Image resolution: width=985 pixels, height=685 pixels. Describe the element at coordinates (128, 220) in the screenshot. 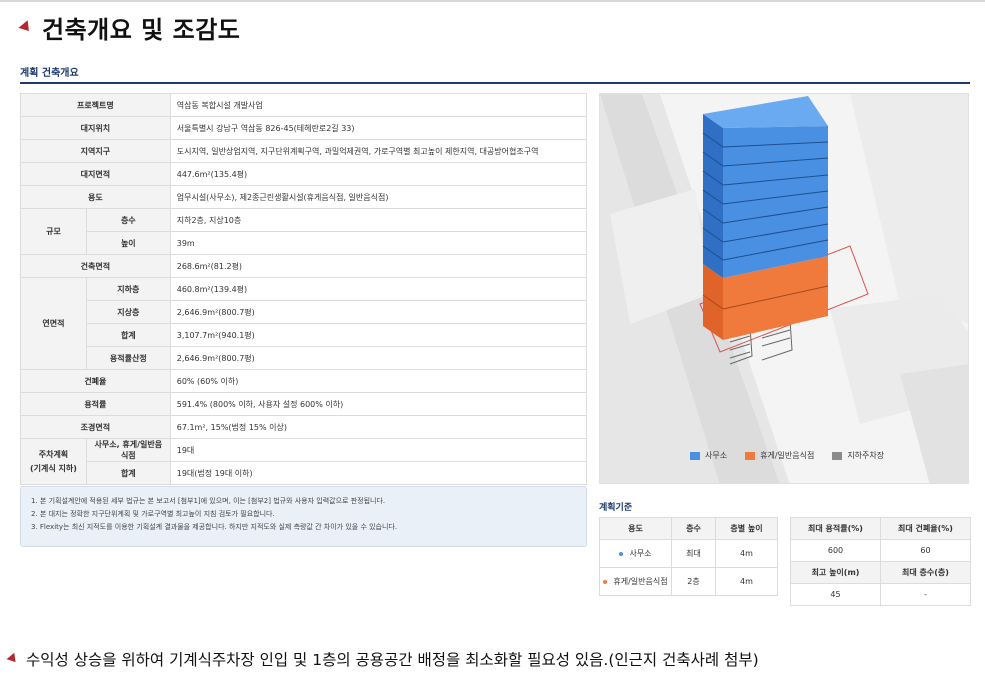

I see `spec-label: 층수` at that location.